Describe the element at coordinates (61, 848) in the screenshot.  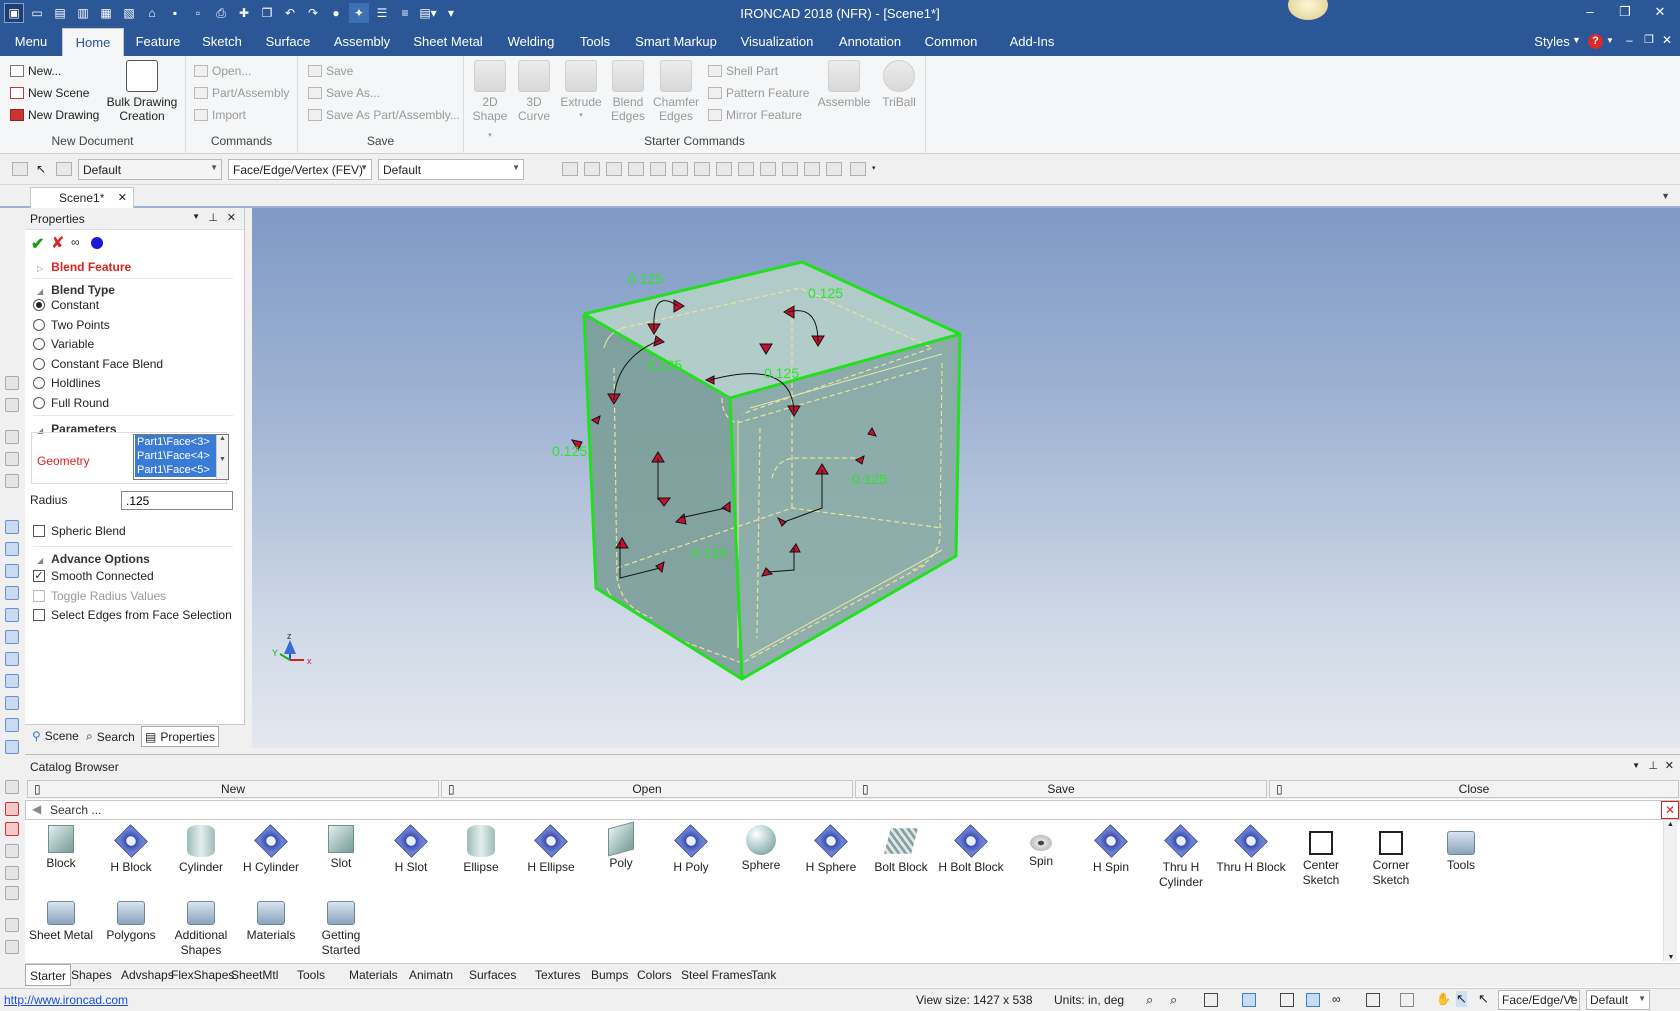
I see `catalog-item: Block` at that location.